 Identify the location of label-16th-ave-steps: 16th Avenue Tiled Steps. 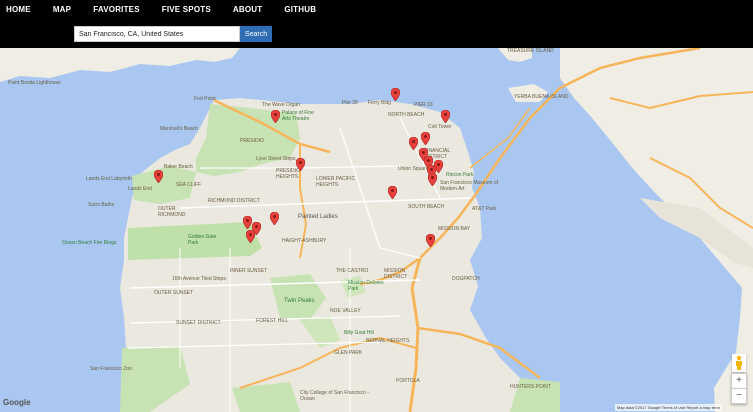
(199, 279).